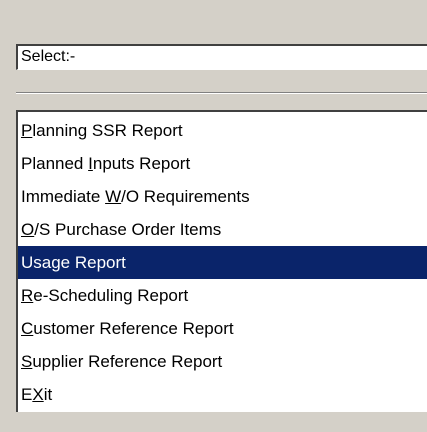  I want to click on menu-item-mnemonic: P, so click(27, 130).